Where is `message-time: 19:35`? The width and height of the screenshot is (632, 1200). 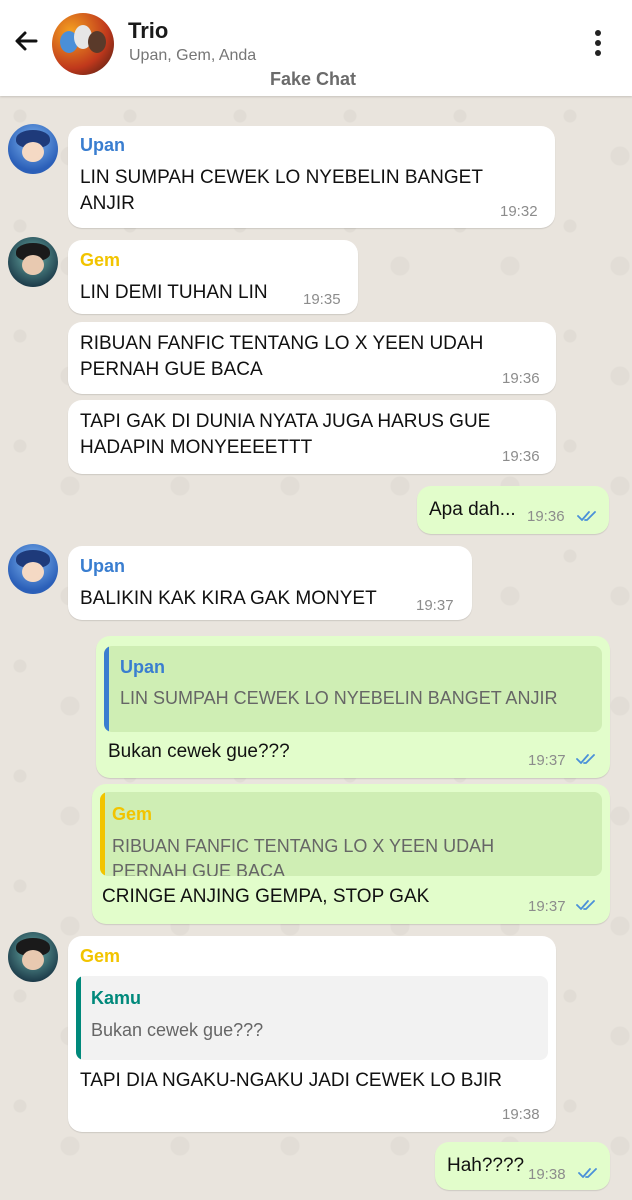 message-time: 19:35 is located at coordinates (322, 299).